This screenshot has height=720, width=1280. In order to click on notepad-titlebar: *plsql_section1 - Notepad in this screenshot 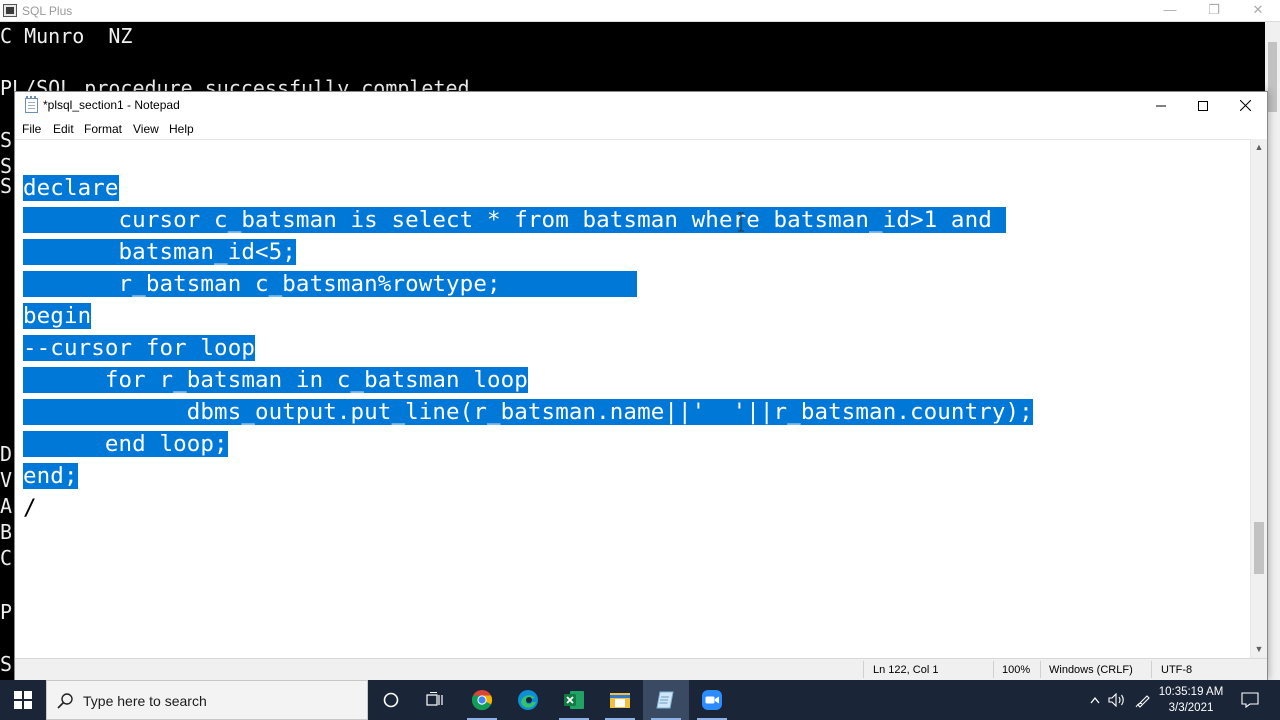, I will do `click(641, 105)`.